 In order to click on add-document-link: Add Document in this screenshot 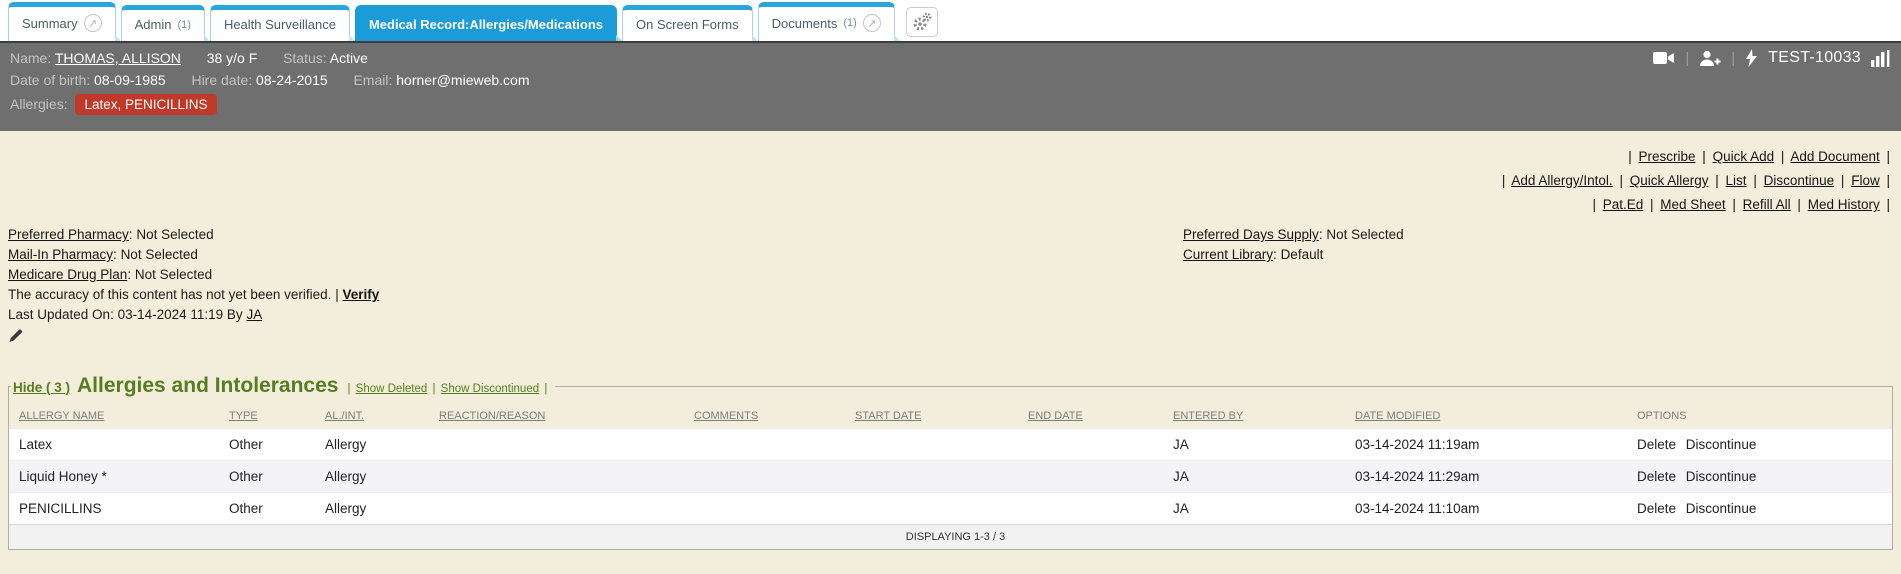, I will do `click(1834, 156)`.